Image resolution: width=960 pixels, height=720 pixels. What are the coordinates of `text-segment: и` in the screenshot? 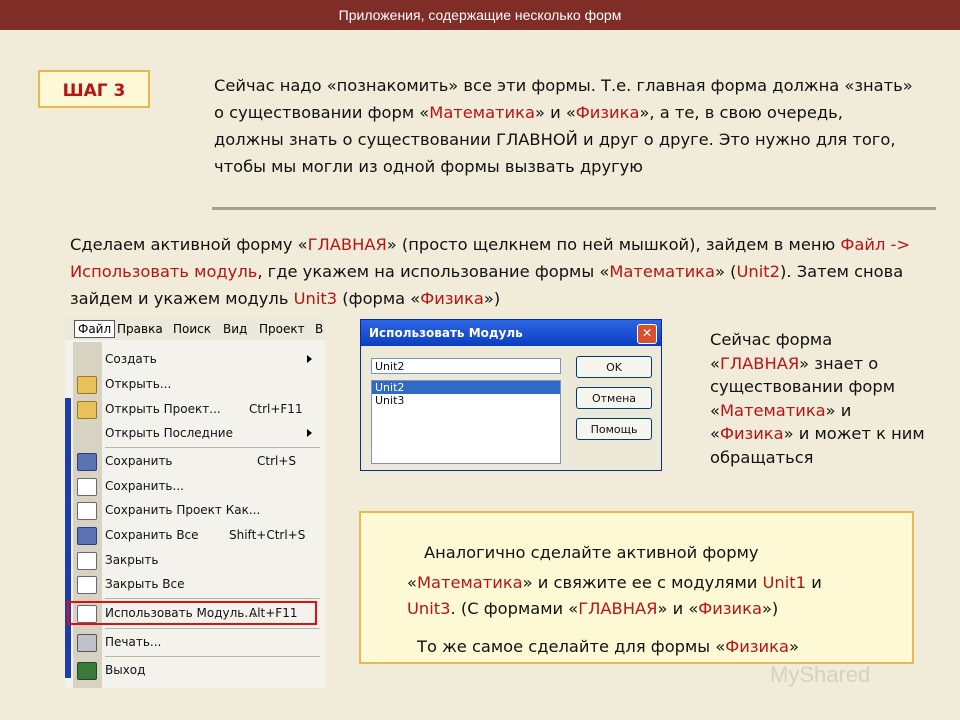 It's located at (814, 582).